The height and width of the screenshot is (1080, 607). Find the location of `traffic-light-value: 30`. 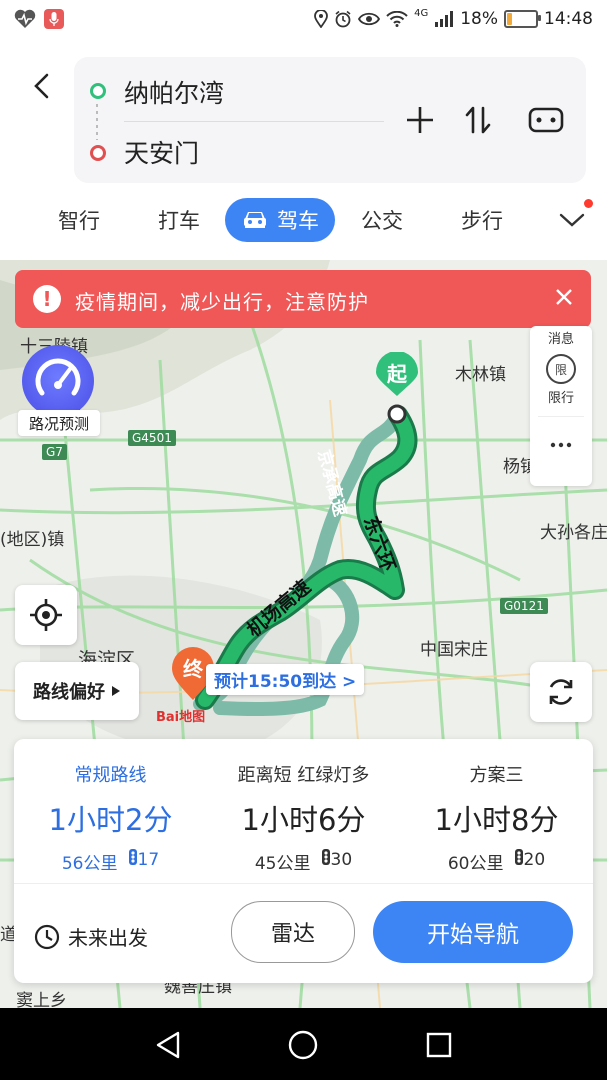

traffic-light-value: 30 is located at coordinates (341, 860).